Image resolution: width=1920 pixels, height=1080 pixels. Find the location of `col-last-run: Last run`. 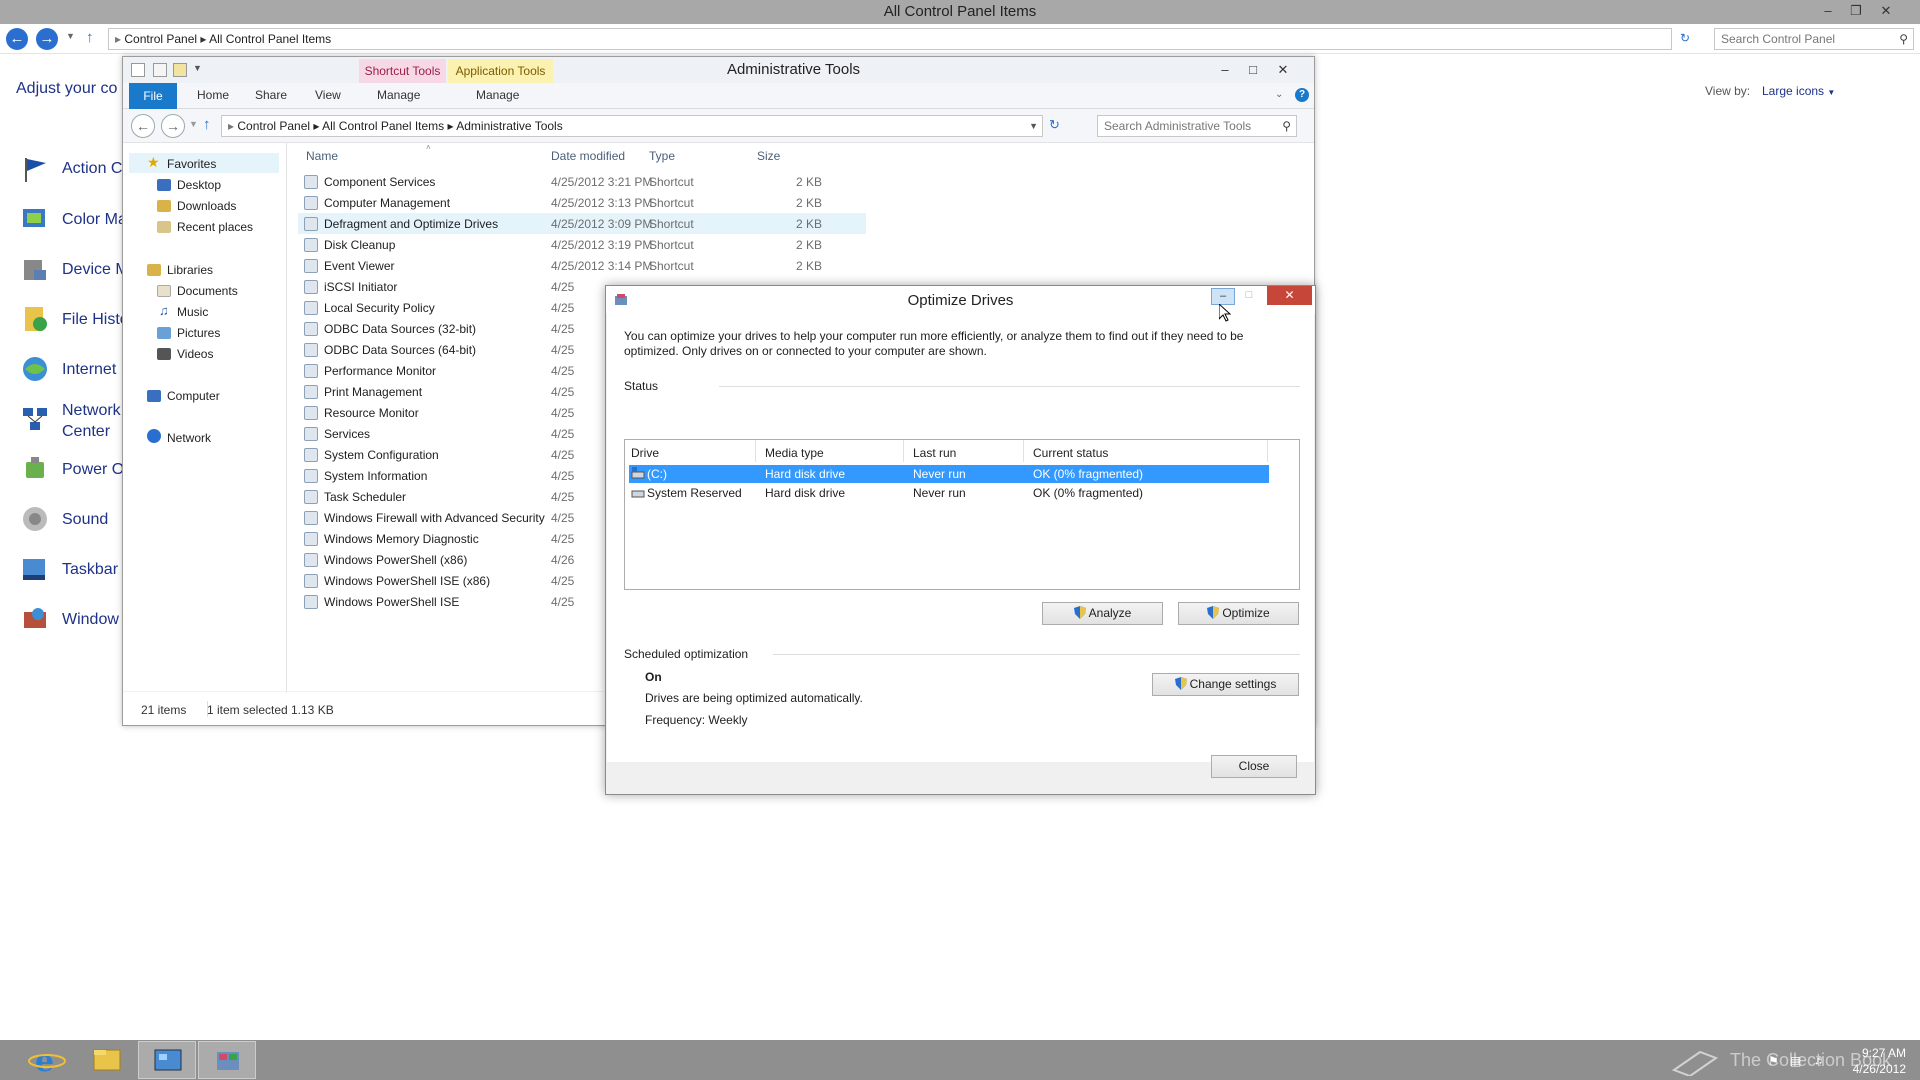

col-last-run: Last run is located at coordinates (934, 453).